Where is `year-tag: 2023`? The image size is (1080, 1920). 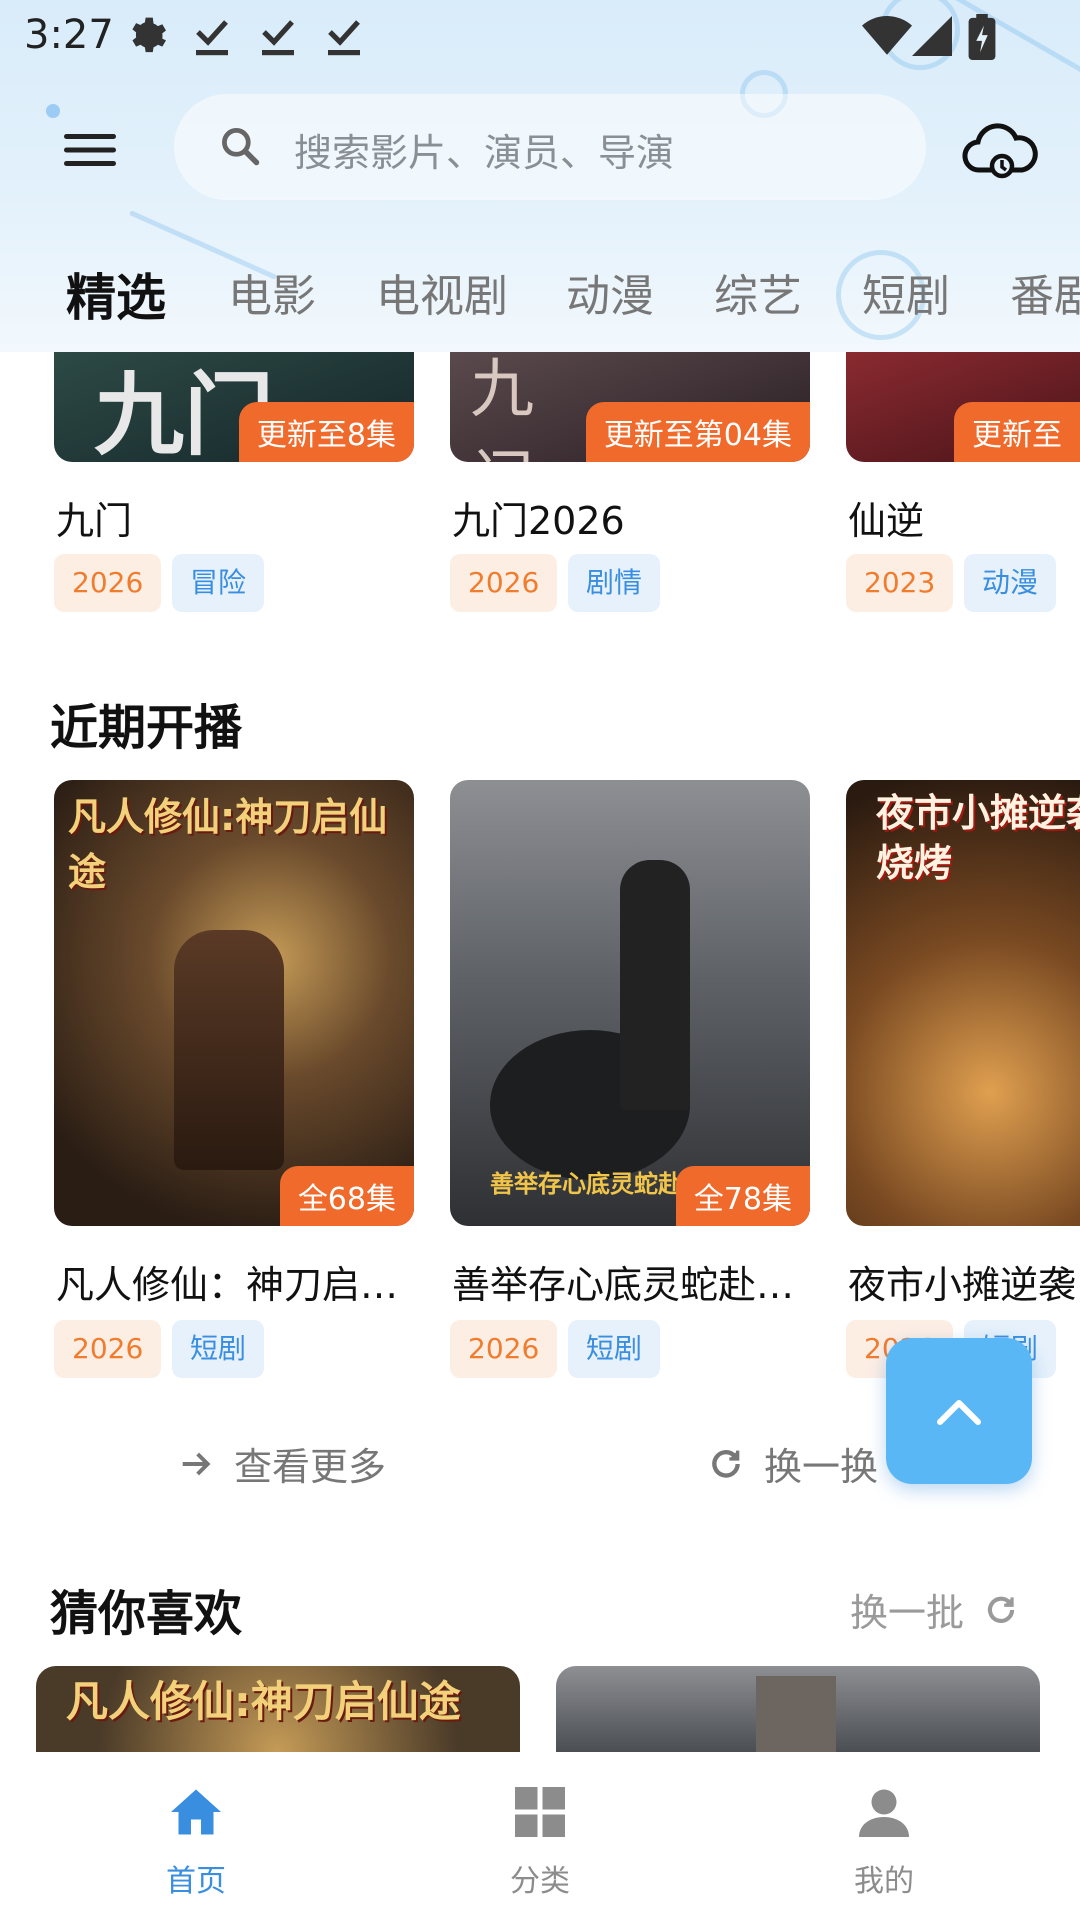 year-tag: 2023 is located at coordinates (900, 583).